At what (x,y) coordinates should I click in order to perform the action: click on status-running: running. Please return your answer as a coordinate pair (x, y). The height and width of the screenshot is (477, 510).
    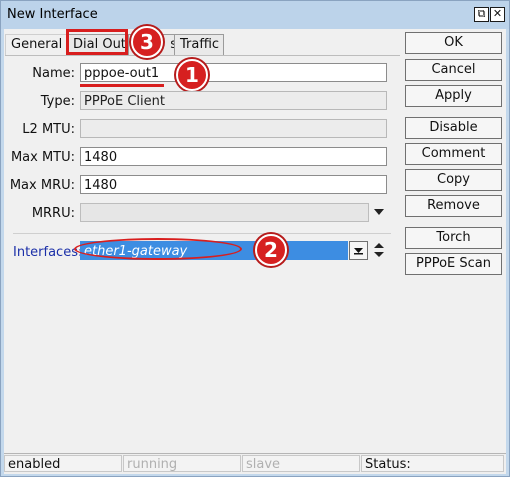
    Looking at the image, I should click on (182, 463).